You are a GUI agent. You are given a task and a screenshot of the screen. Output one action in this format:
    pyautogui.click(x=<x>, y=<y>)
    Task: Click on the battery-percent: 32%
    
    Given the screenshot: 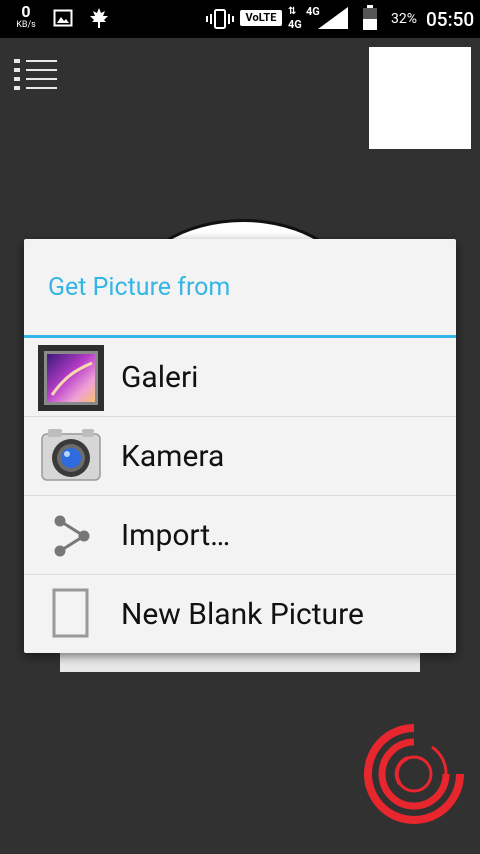 What is the action you would take?
    pyautogui.click(x=404, y=19)
    